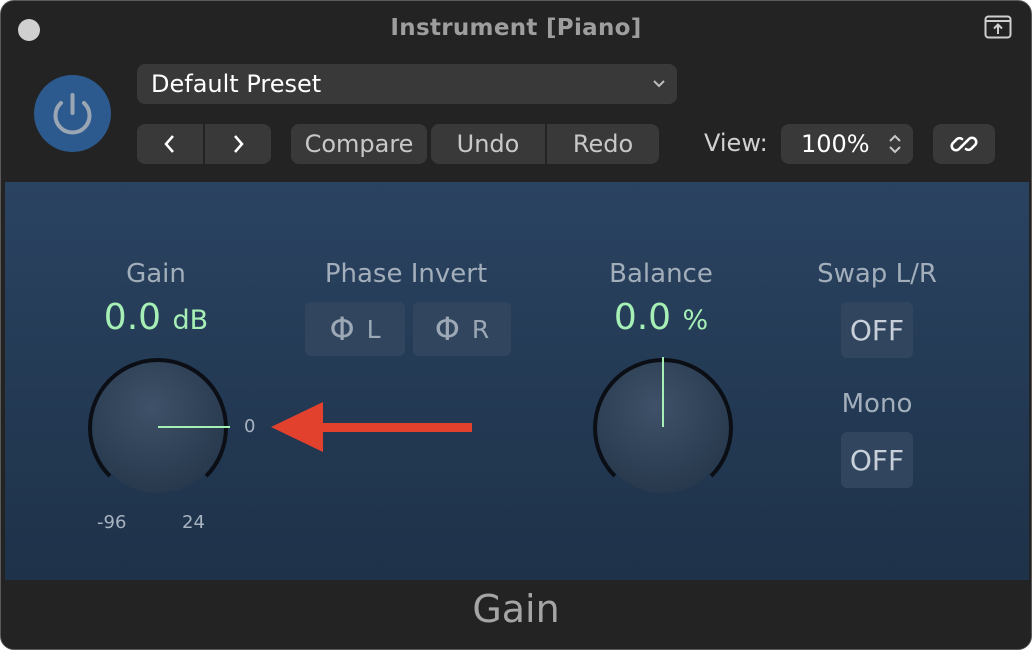  Describe the element at coordinates (659, 84) in the screenshot. I see `chevron-down-icon` at that location.